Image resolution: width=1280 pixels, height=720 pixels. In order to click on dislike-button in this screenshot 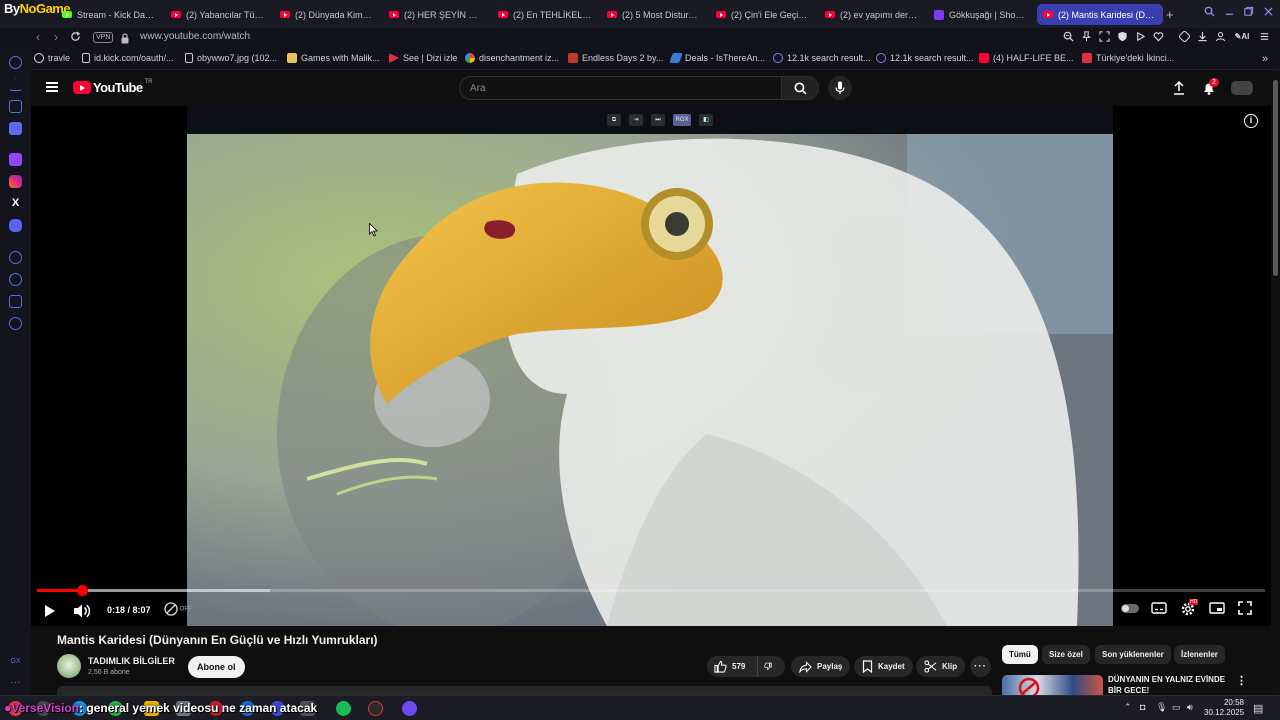, I will do `click(771, 666)`.